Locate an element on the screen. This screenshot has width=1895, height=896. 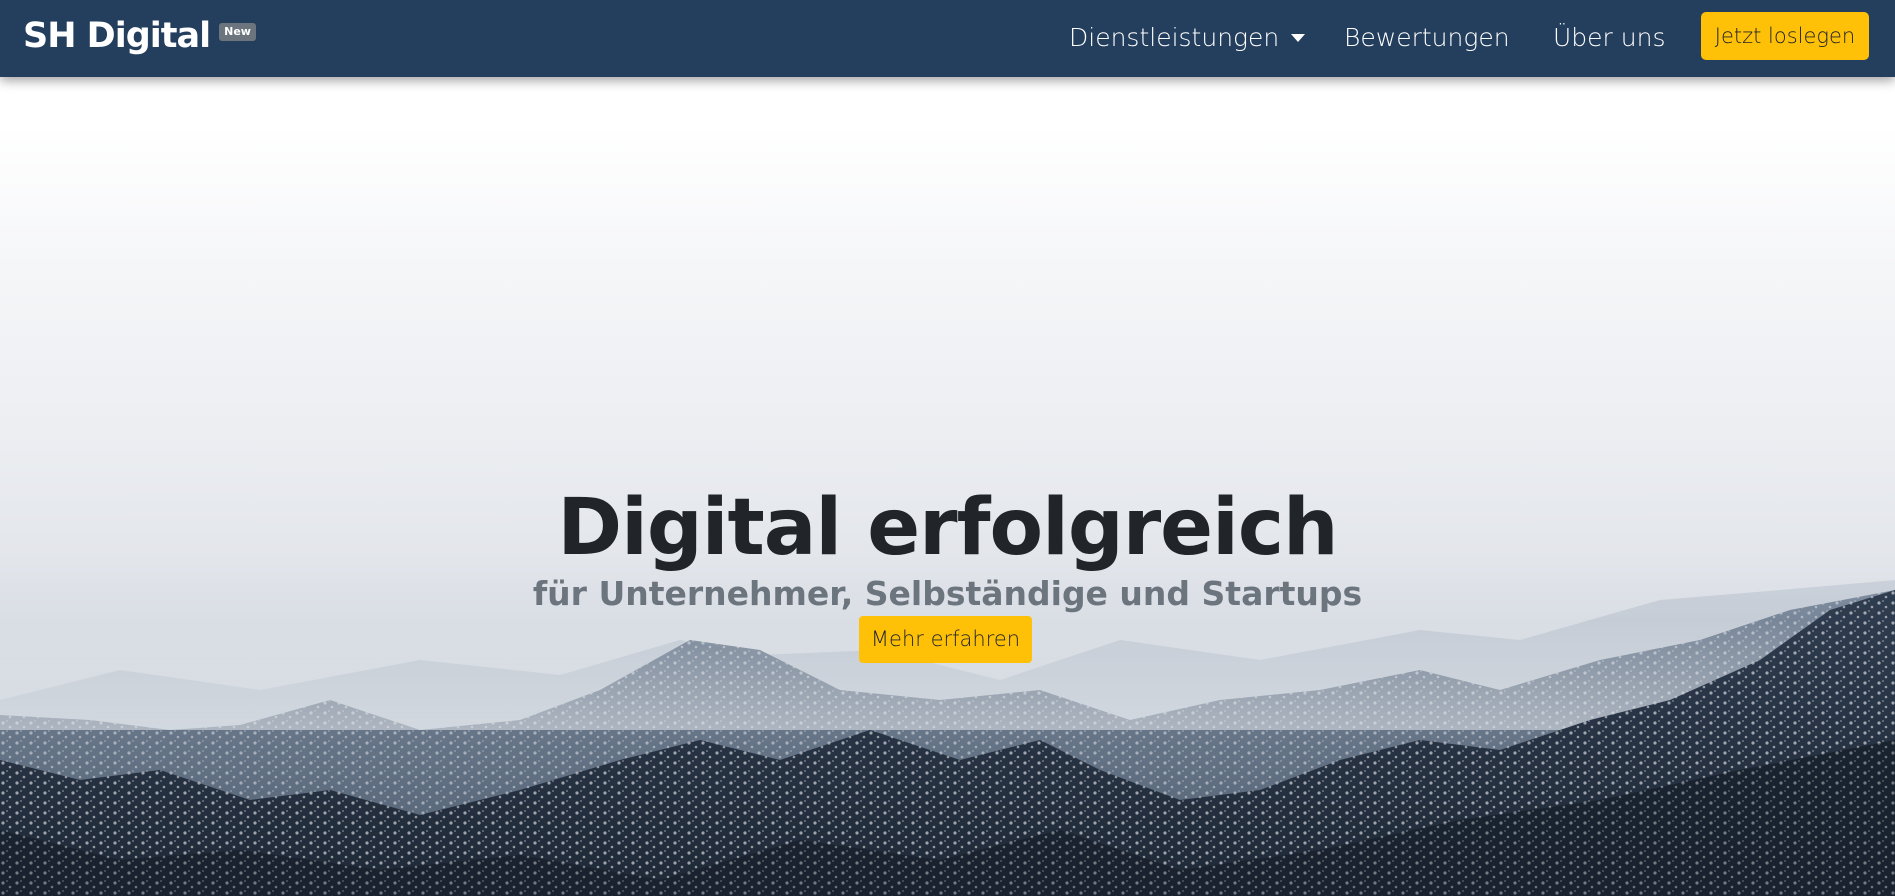
nav-item-services: Dienstleistungen is located at coordinates (1187, 38).